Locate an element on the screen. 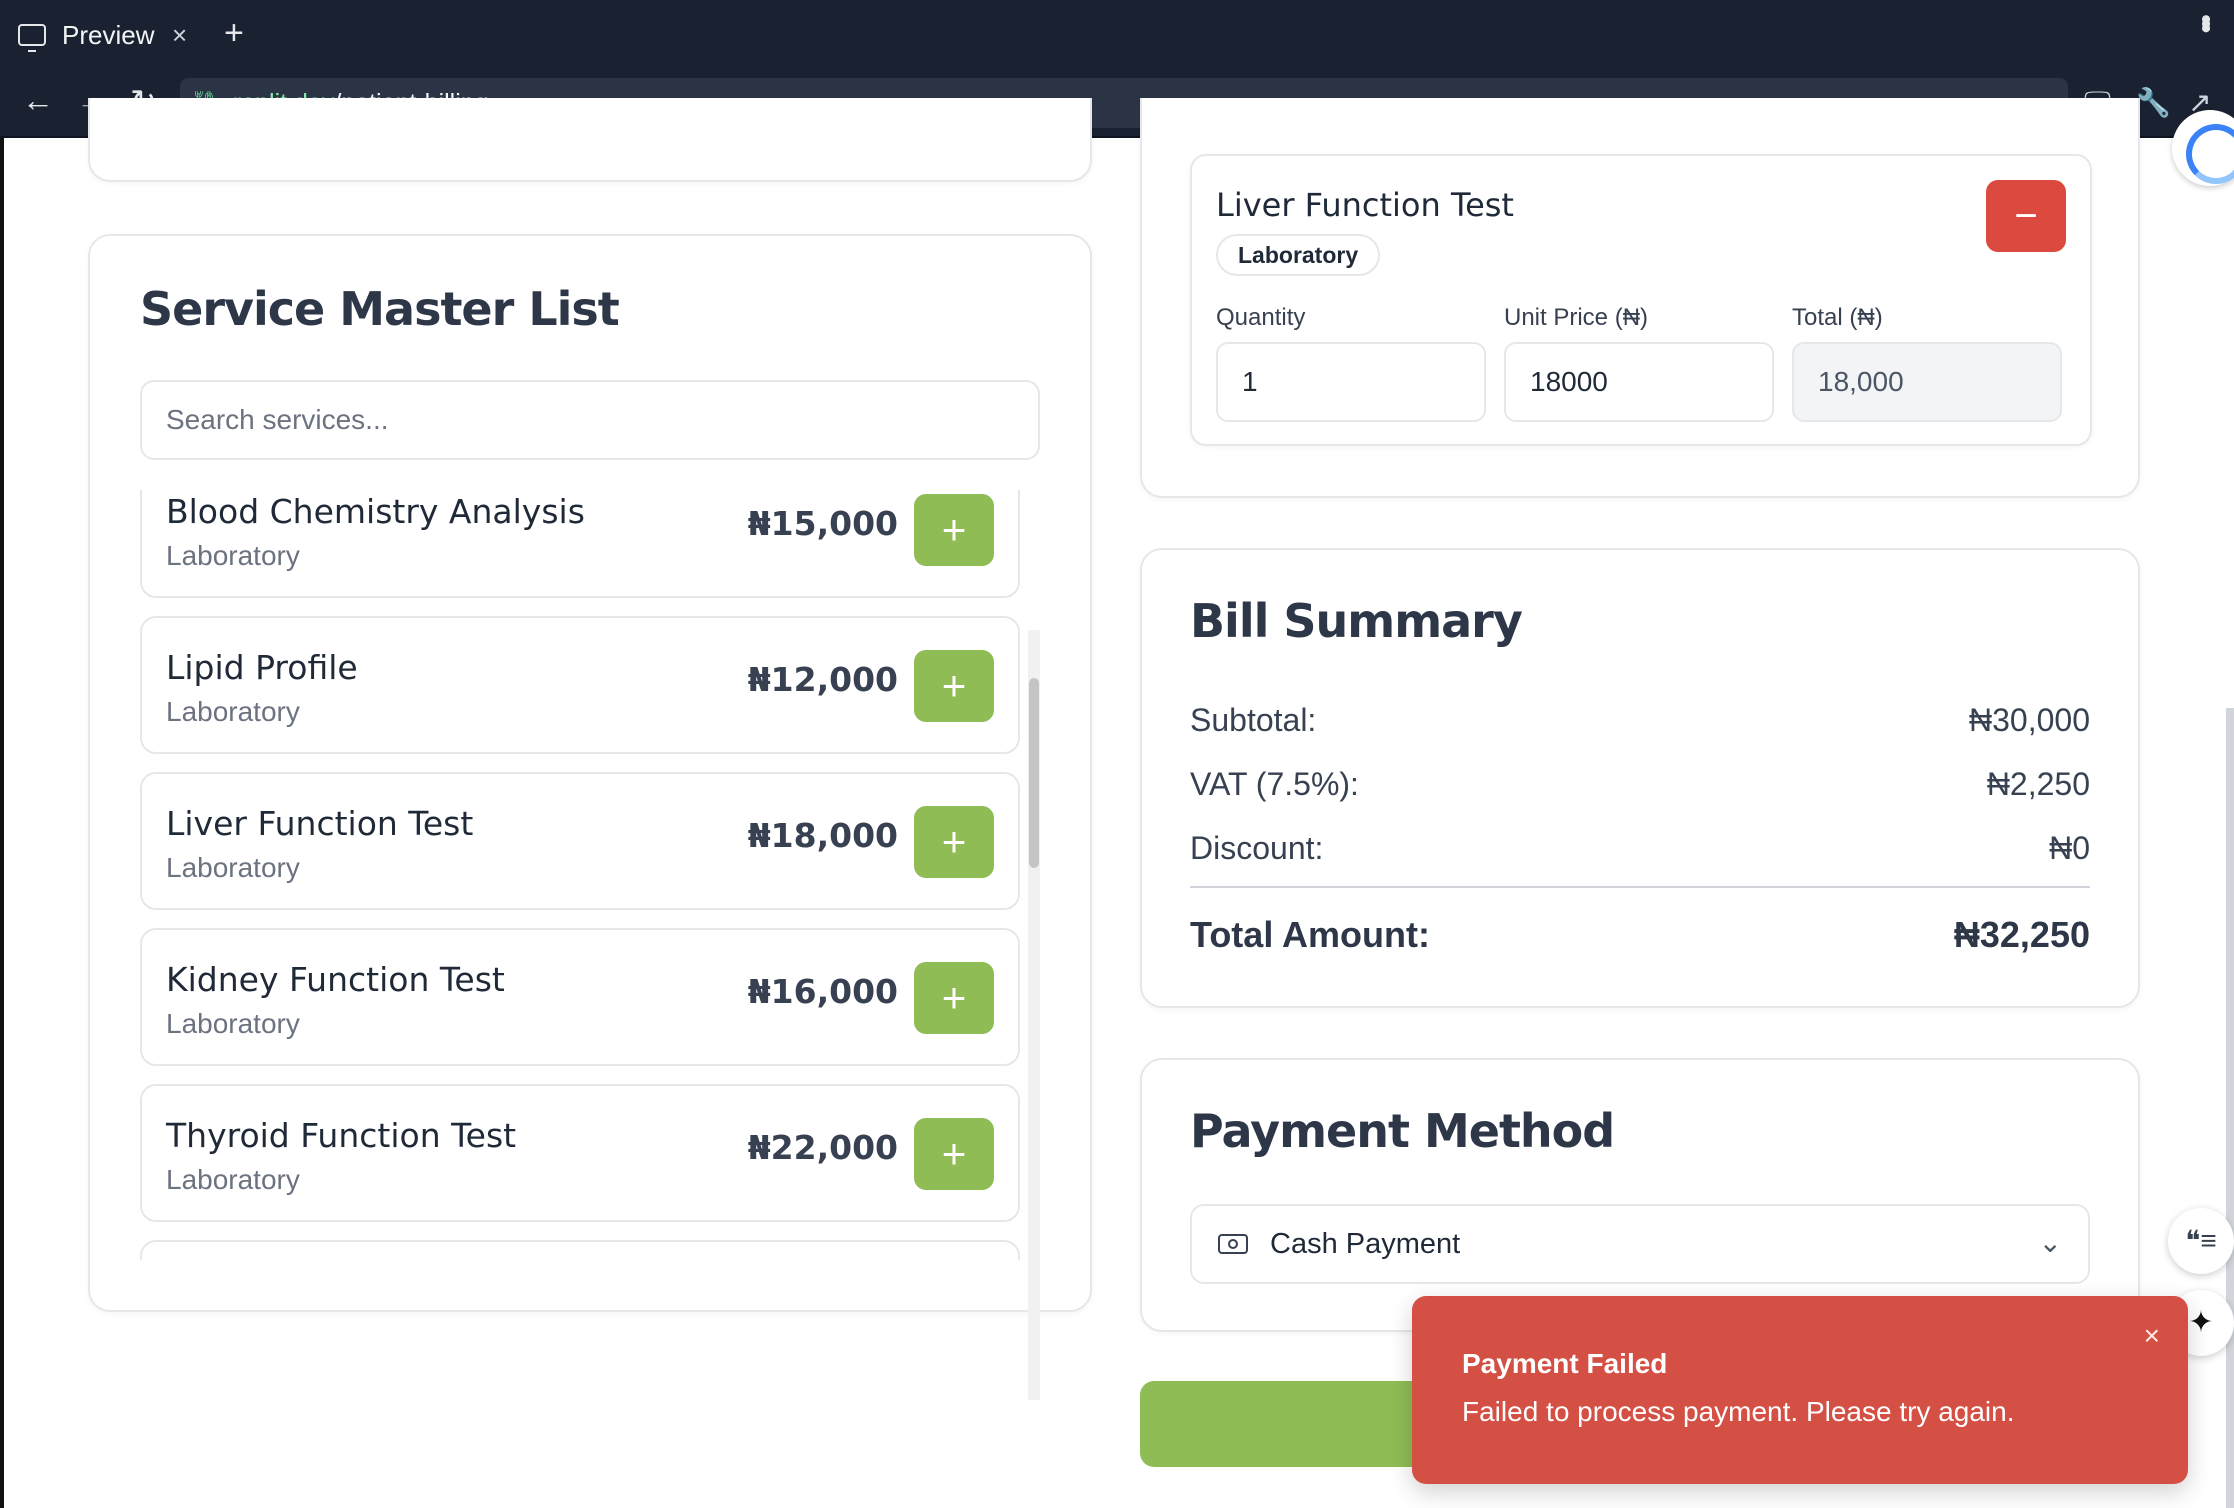 Image resolution: width=2234 pixels, height=1508 pixels. search-input is located at coordinates (590, 420).